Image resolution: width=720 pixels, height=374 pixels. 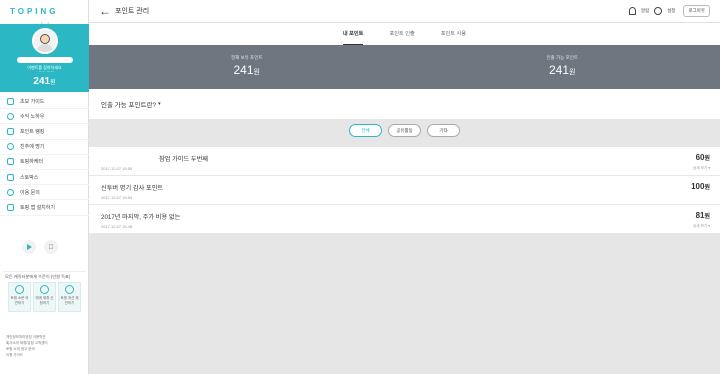 I want to click on settings-label: 설정, so click(x=671, y=11).